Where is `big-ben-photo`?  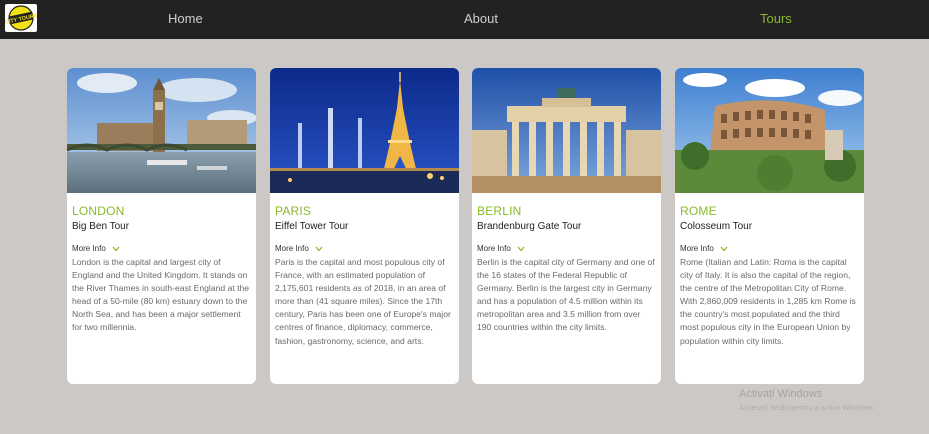 big-ben-photo is located at coordinates (161, 130).